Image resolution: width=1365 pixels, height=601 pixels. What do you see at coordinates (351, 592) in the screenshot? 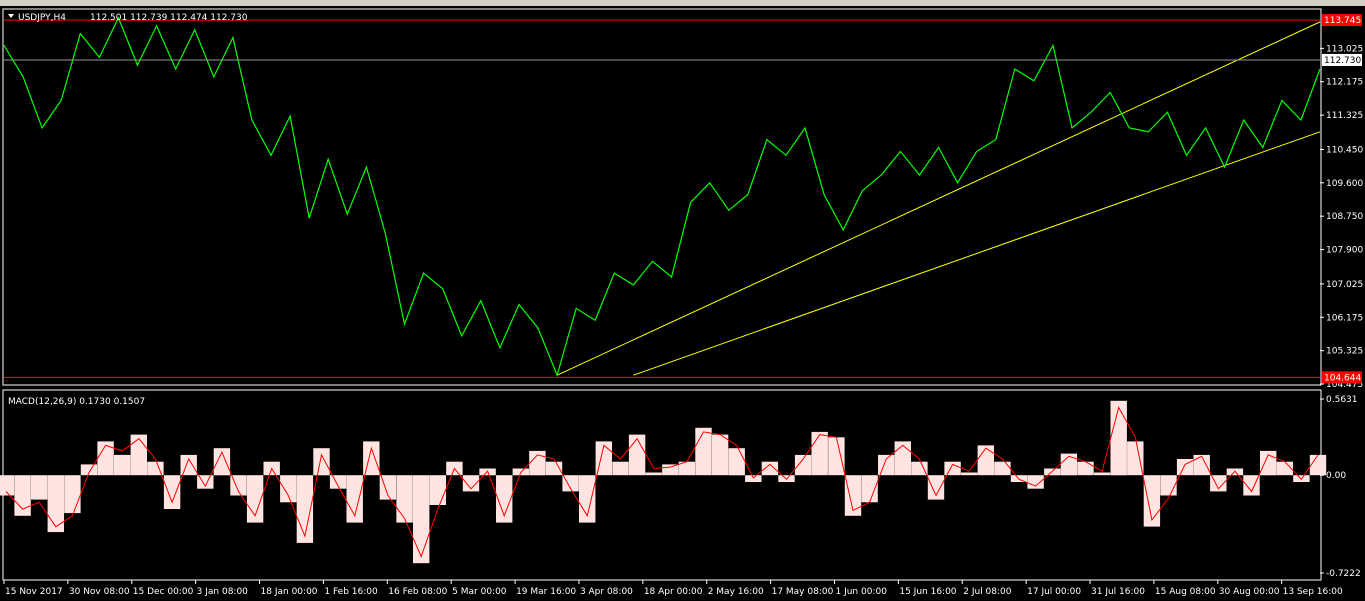
I see `x-tick-label: 1 Feb 16:00` at bounding box center [351, 592].